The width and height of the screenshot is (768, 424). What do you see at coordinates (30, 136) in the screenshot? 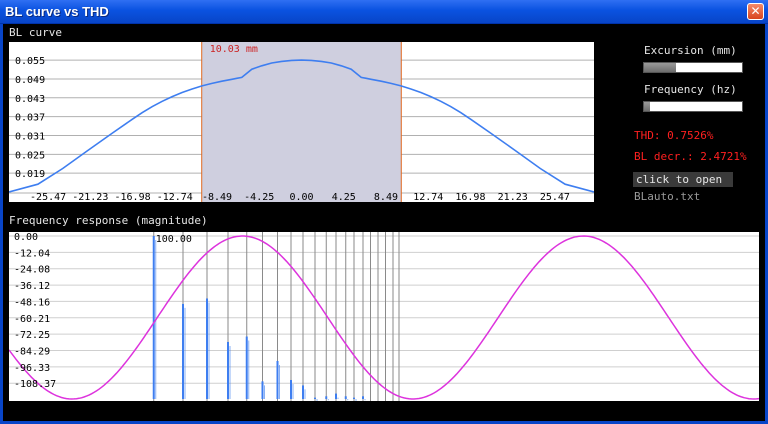
I see `bl-y-tick-label: 0.031` at bounding box center [30, 136].